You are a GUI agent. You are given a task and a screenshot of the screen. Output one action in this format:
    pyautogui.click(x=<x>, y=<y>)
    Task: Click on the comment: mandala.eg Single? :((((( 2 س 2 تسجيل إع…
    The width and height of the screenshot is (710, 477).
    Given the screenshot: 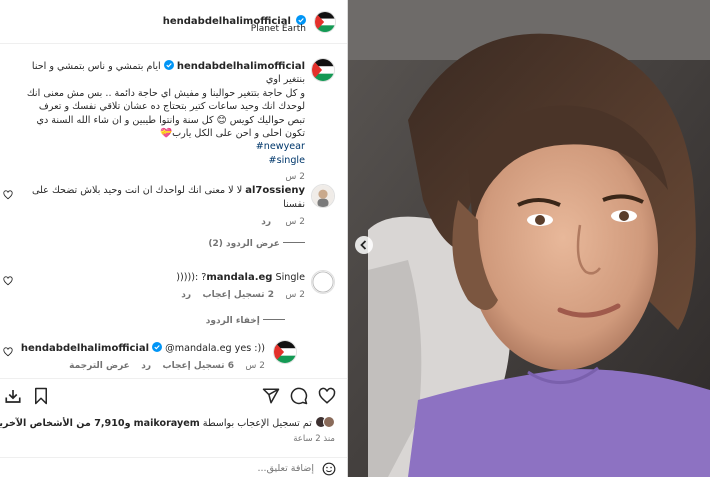 What is the action you would take?
    pyautogui.click(x=160, y=299)
    